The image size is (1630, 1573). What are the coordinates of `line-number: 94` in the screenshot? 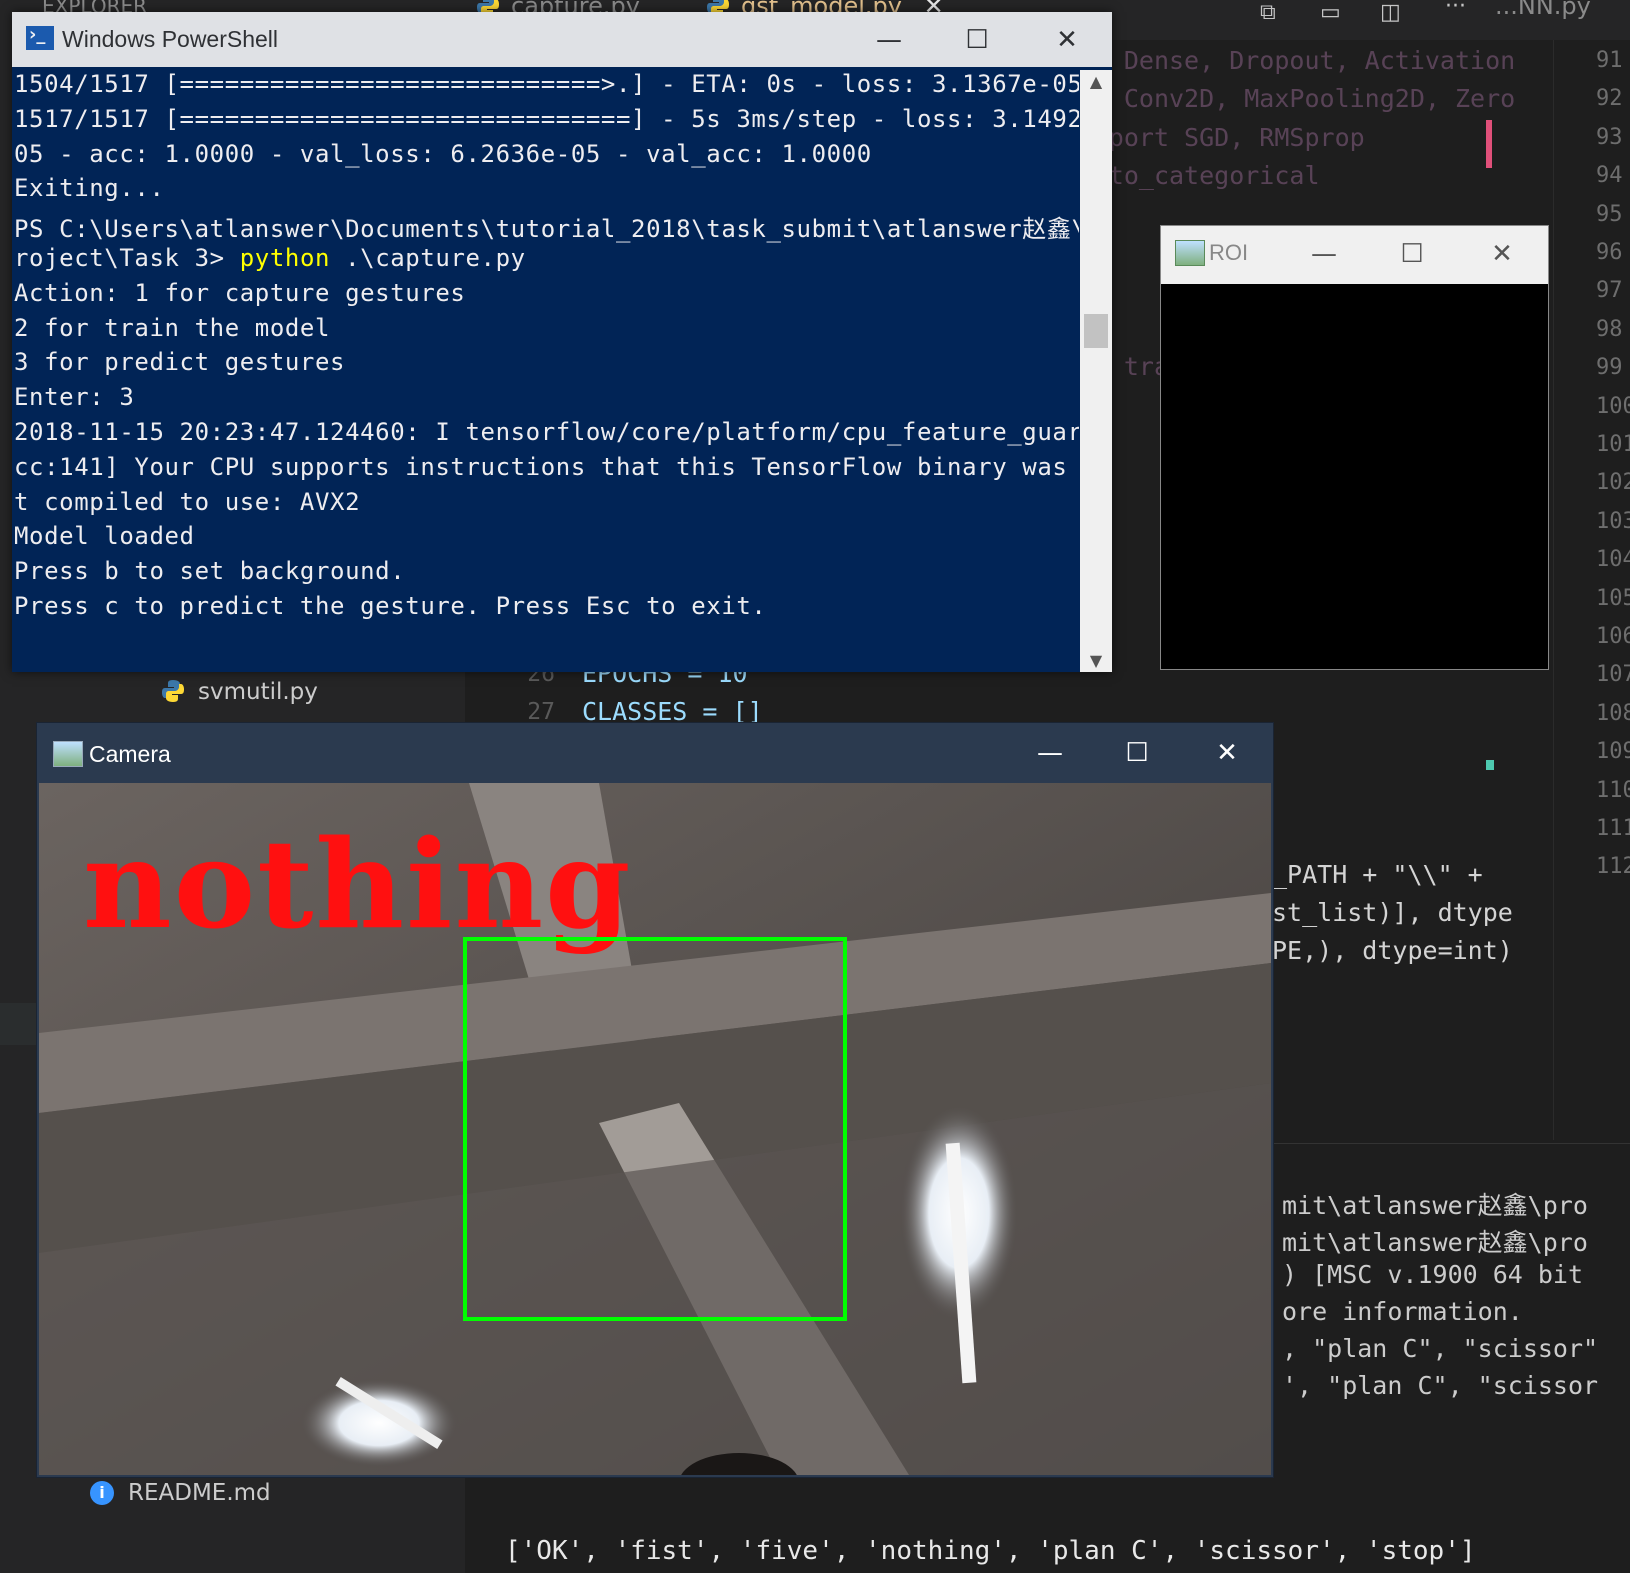 It's located at (1609, 176).